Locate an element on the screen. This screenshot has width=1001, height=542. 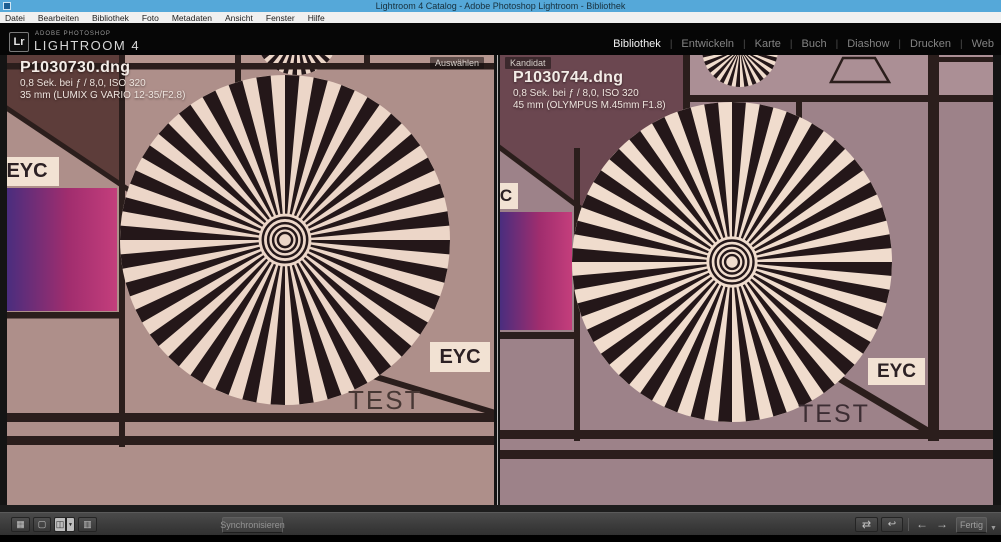
module-karte: Karte is located at coordinates (768, 44).